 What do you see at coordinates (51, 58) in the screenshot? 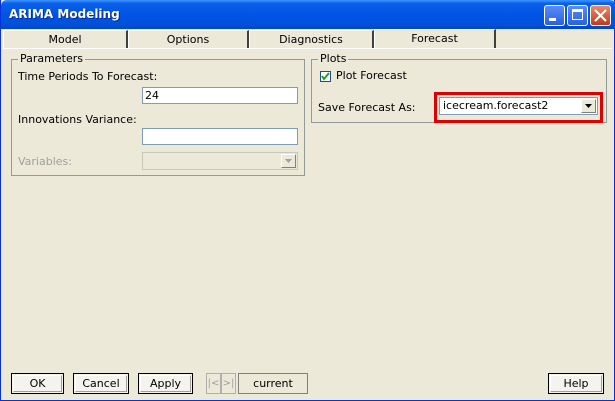
I see `parameters-group-label: Parameters` at bounding box center [51, 58].